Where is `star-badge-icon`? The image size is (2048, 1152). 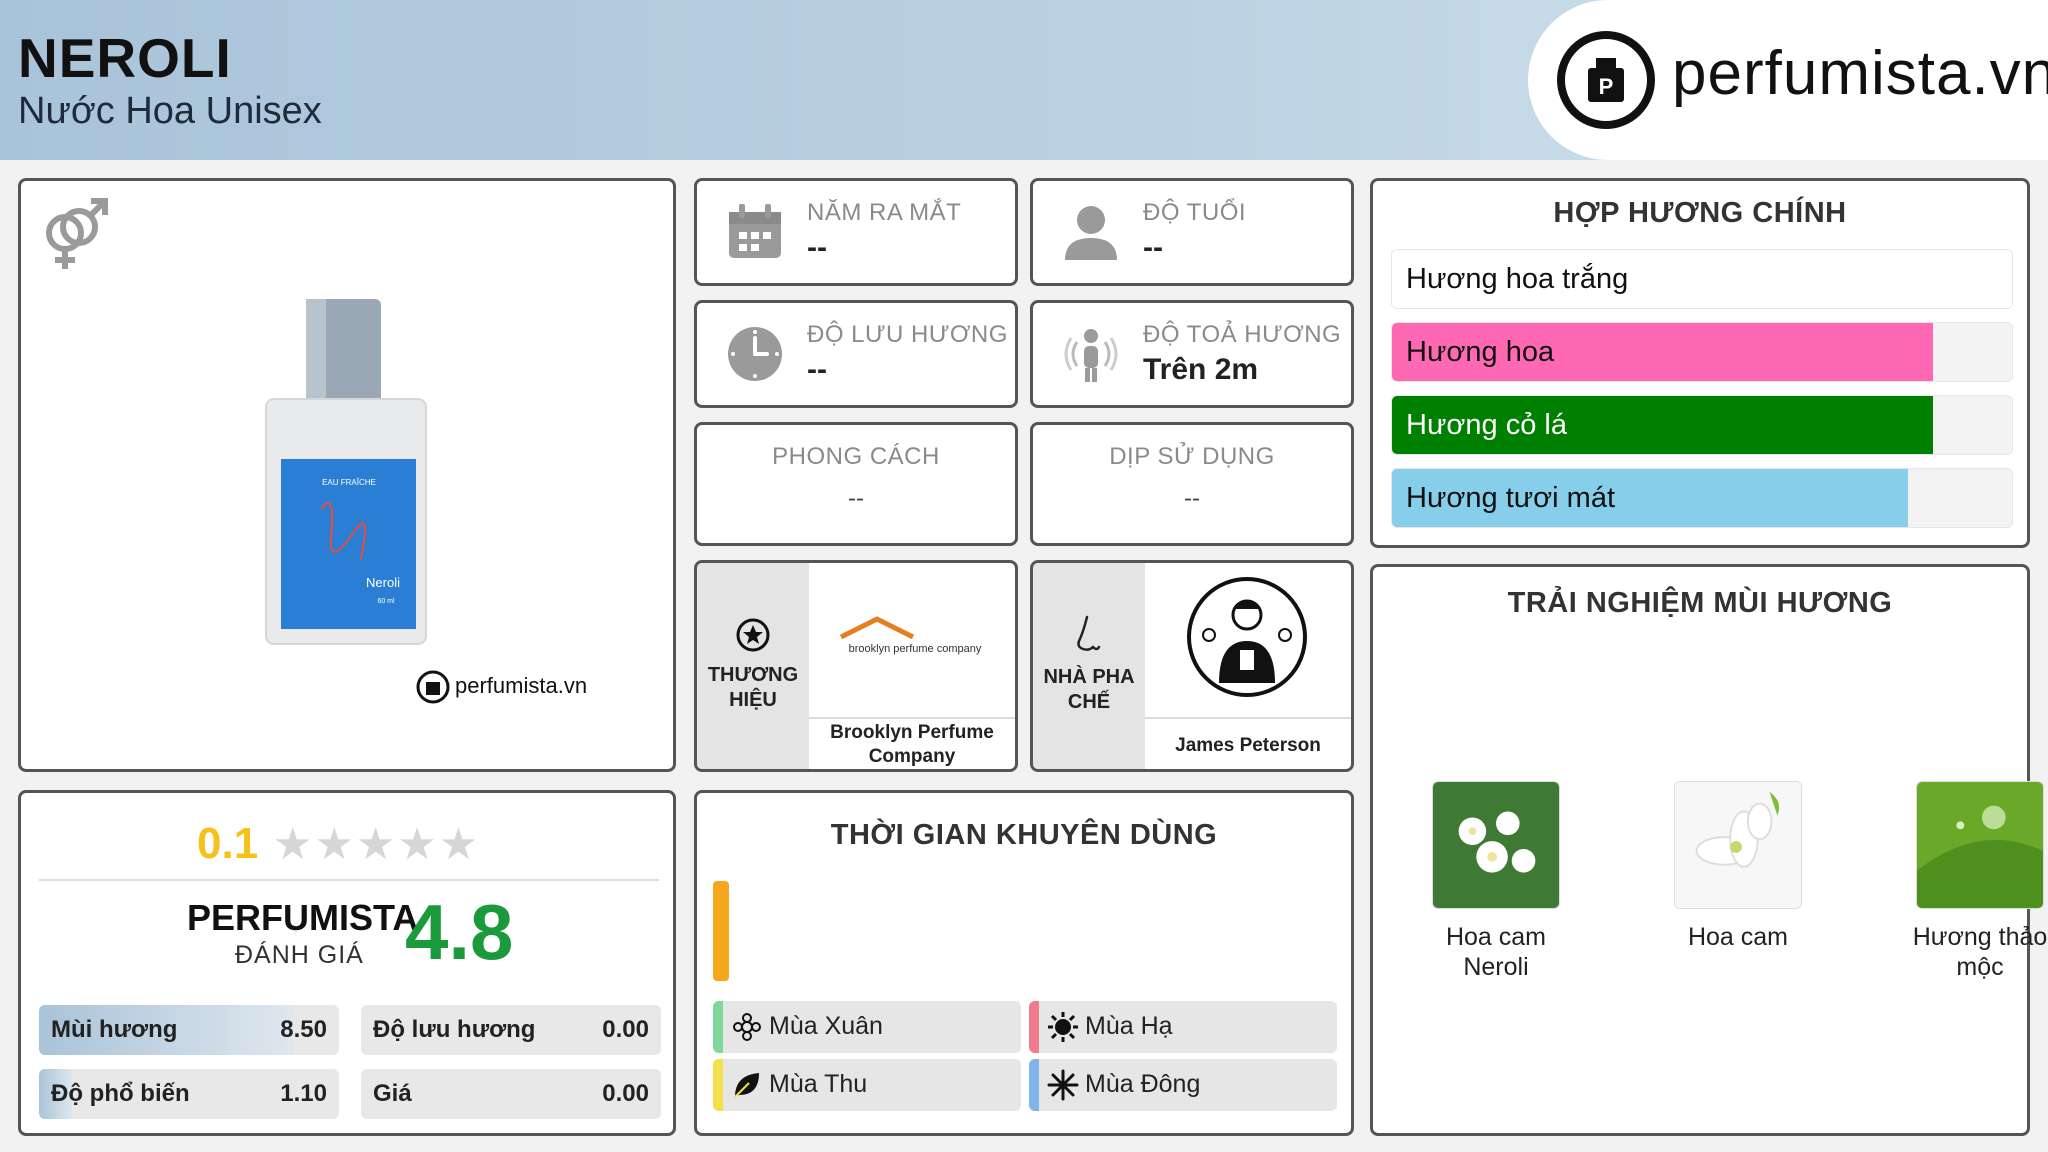
star-badge-icon is located at coordinates (753, 635).